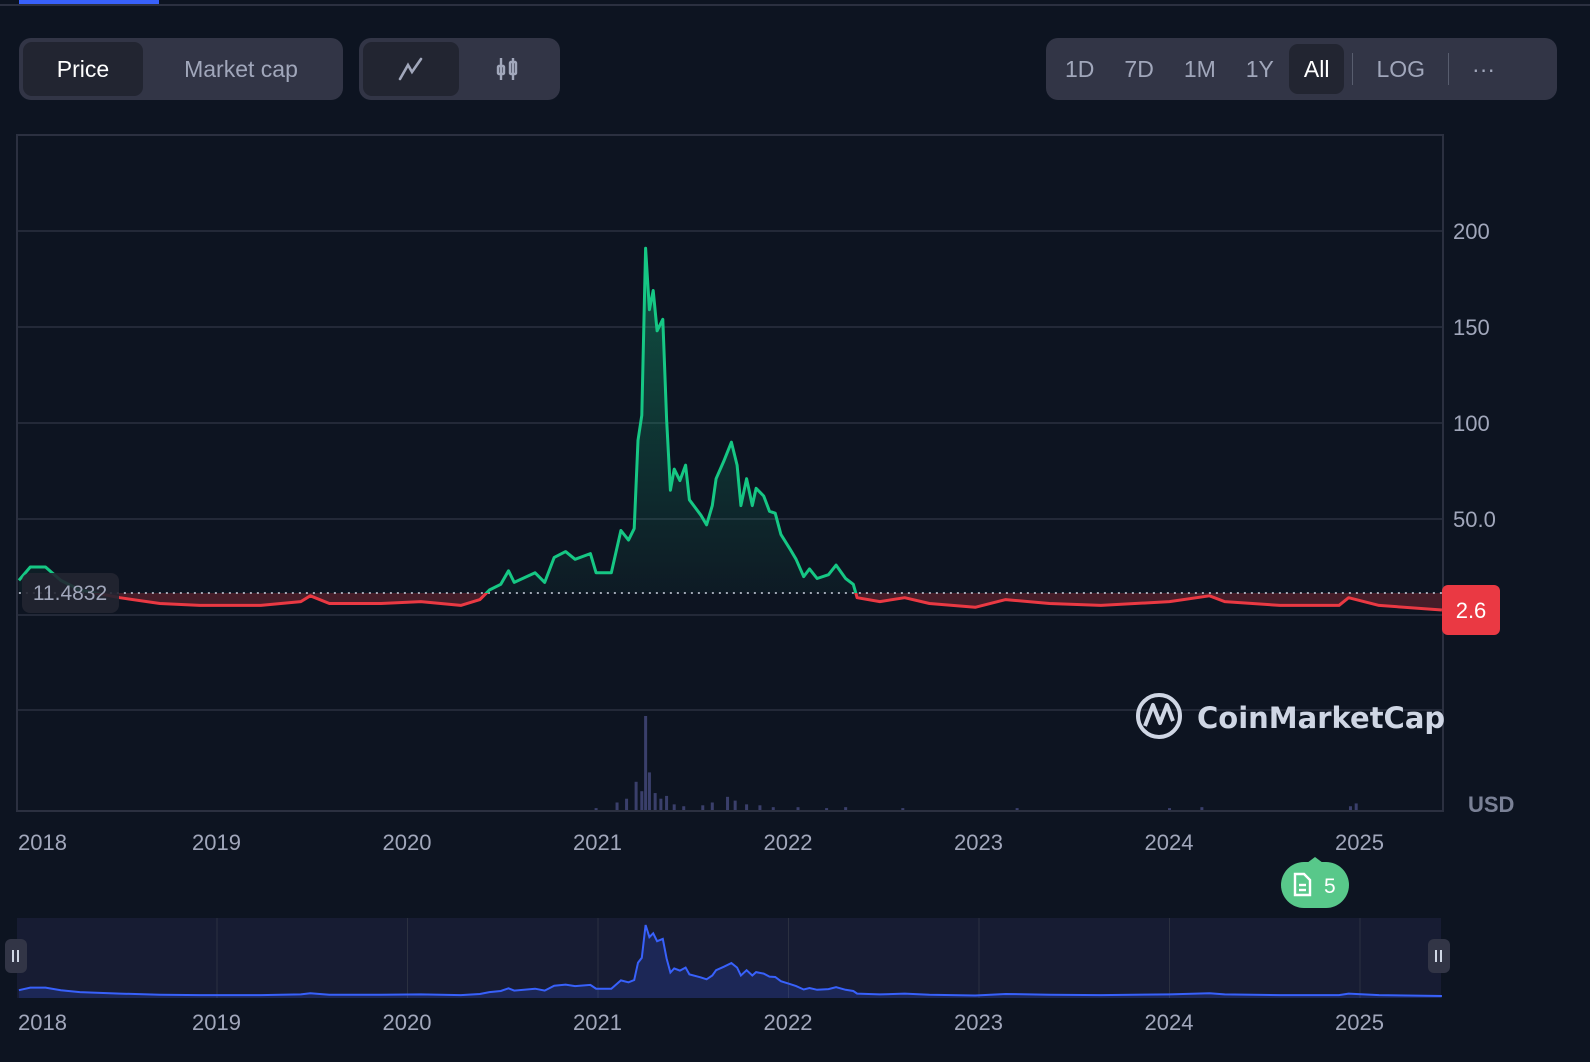  Describe the element at coordinates (597, 1022) in the screenshot. I see `navigator-x-tick-label: 2021` at that location.